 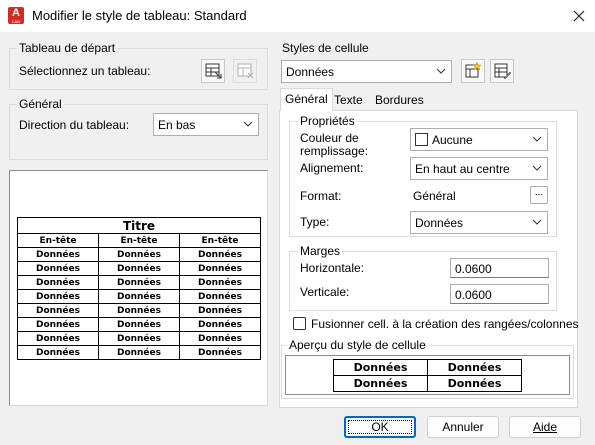 I want to click on cell-styles-legend: Styles de cellule, so click(x=325, y=48).